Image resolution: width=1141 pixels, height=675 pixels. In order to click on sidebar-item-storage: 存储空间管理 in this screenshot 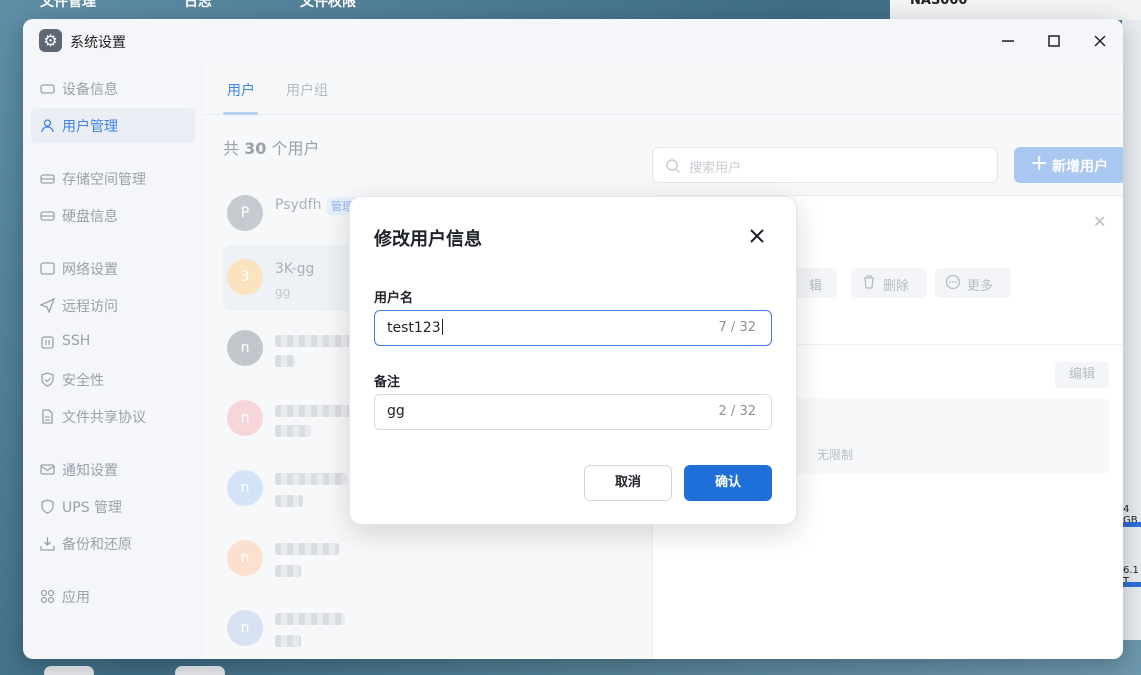, I will do `click(113, 178)`.